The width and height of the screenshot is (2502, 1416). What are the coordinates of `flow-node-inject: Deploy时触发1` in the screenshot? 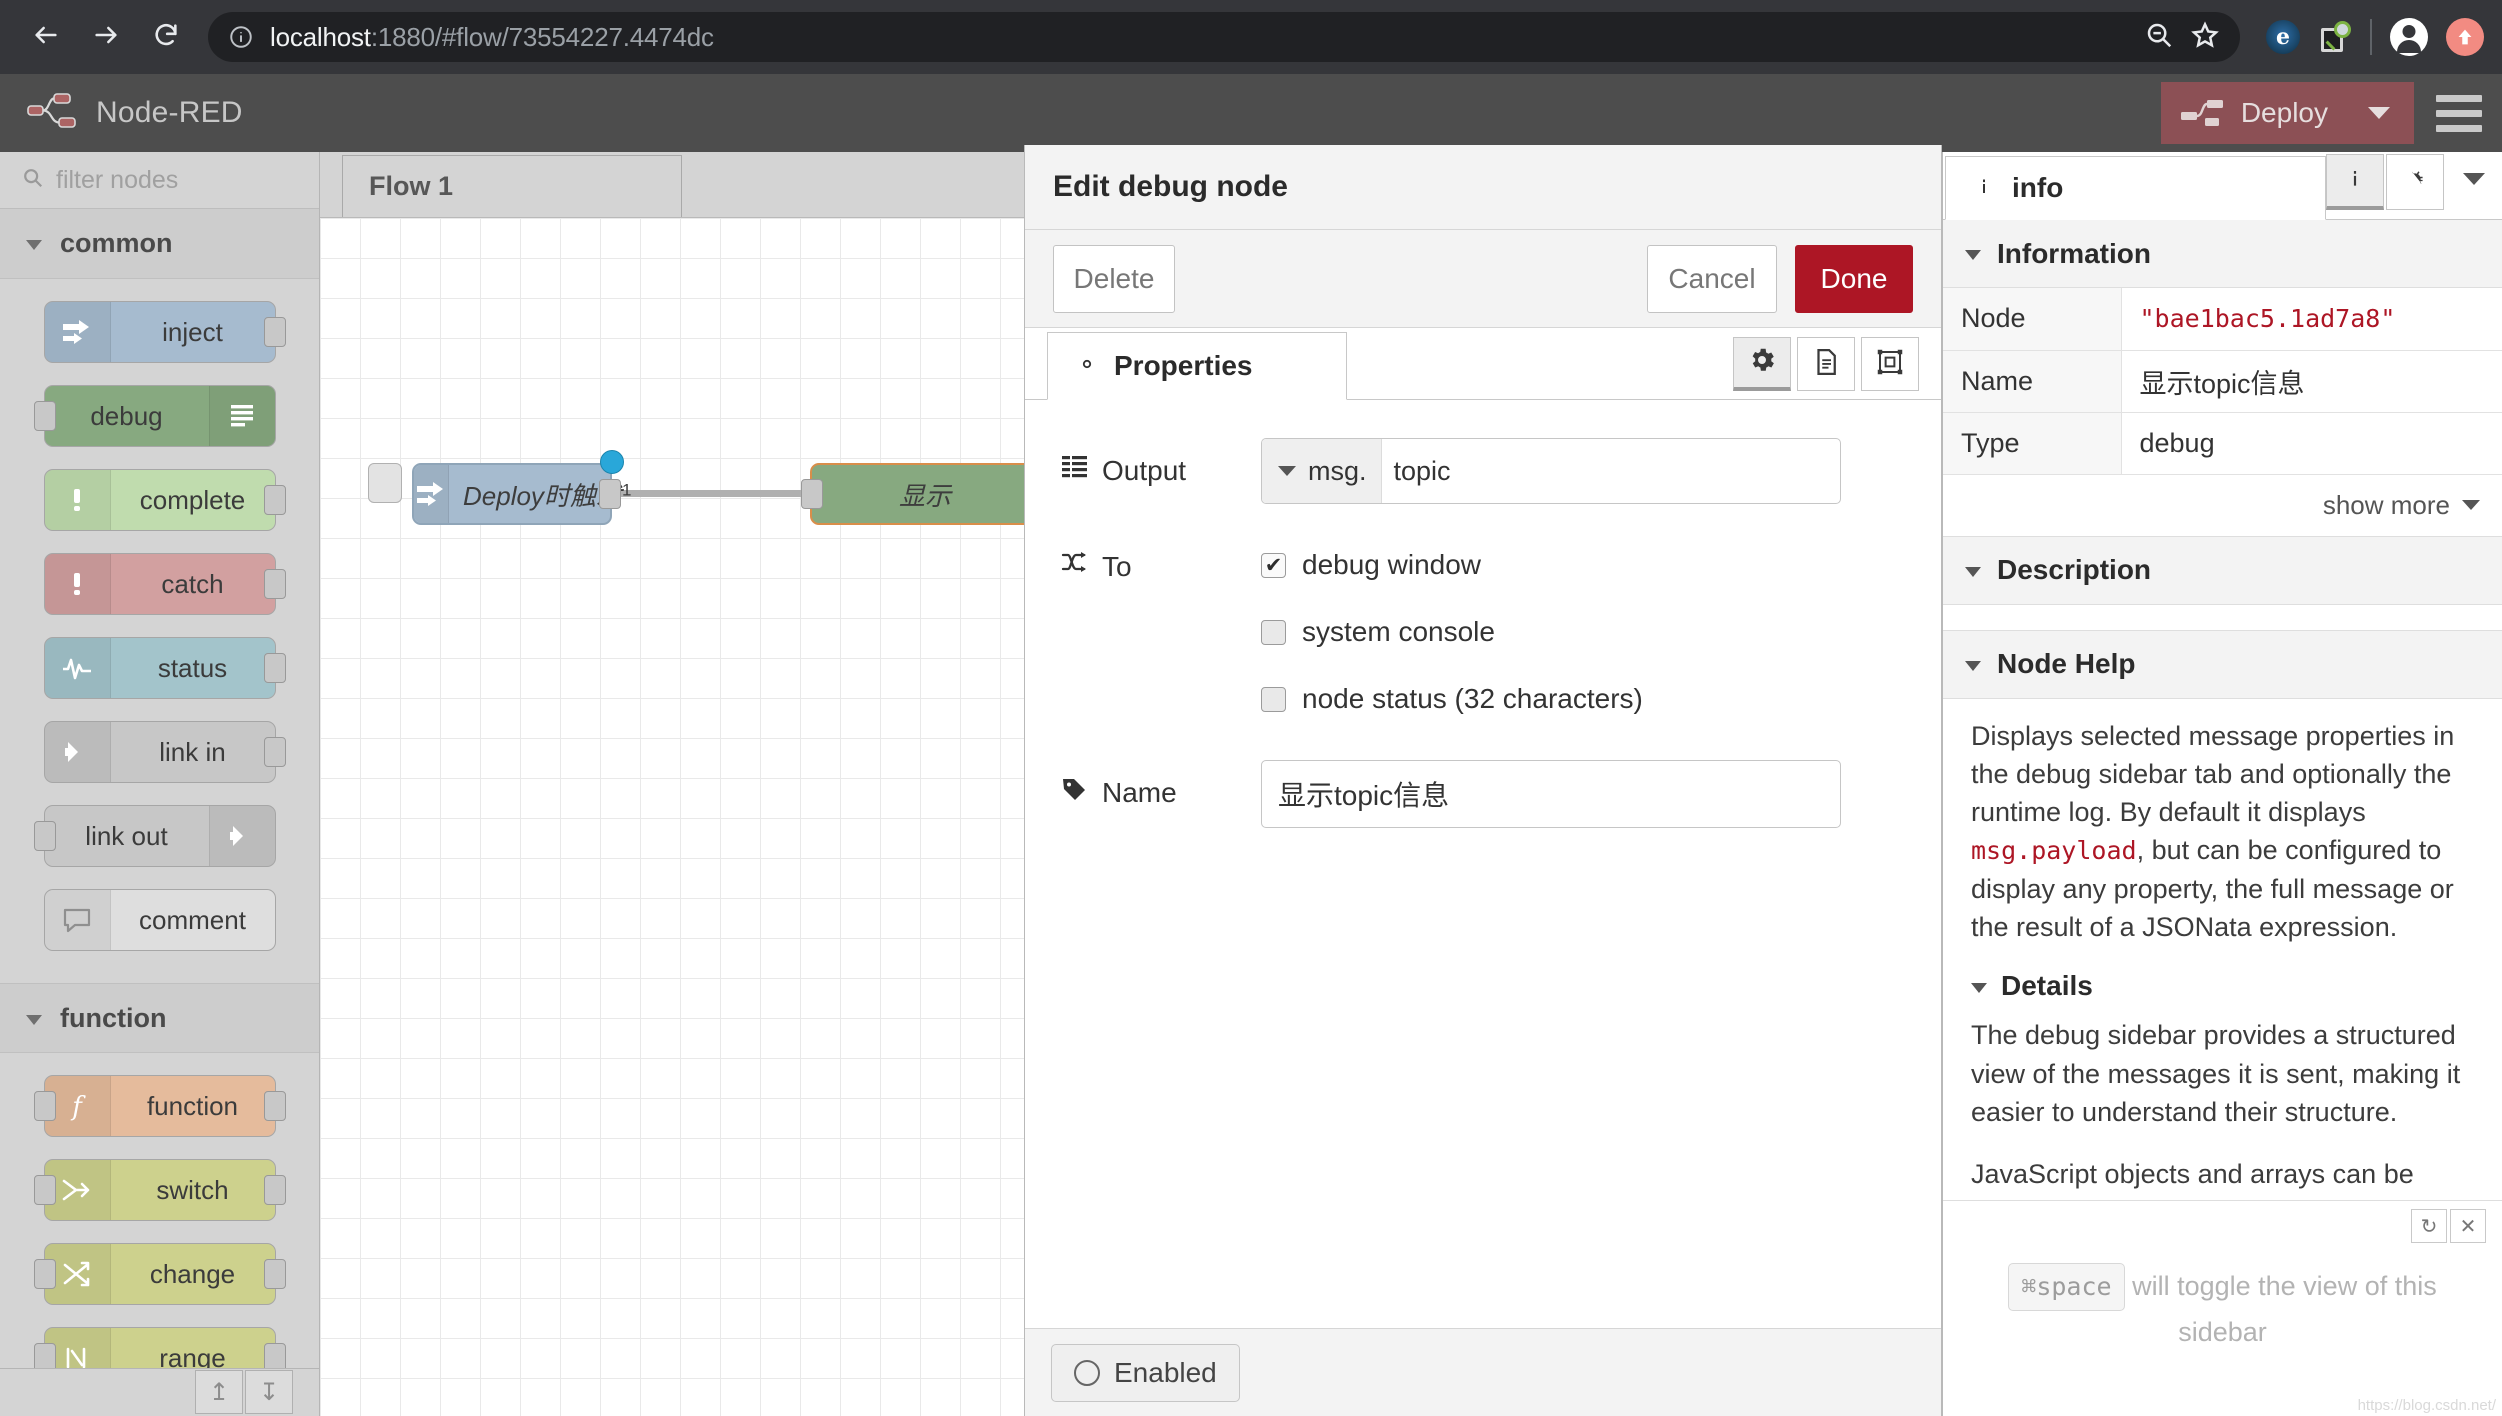 It's located at (521, 494).